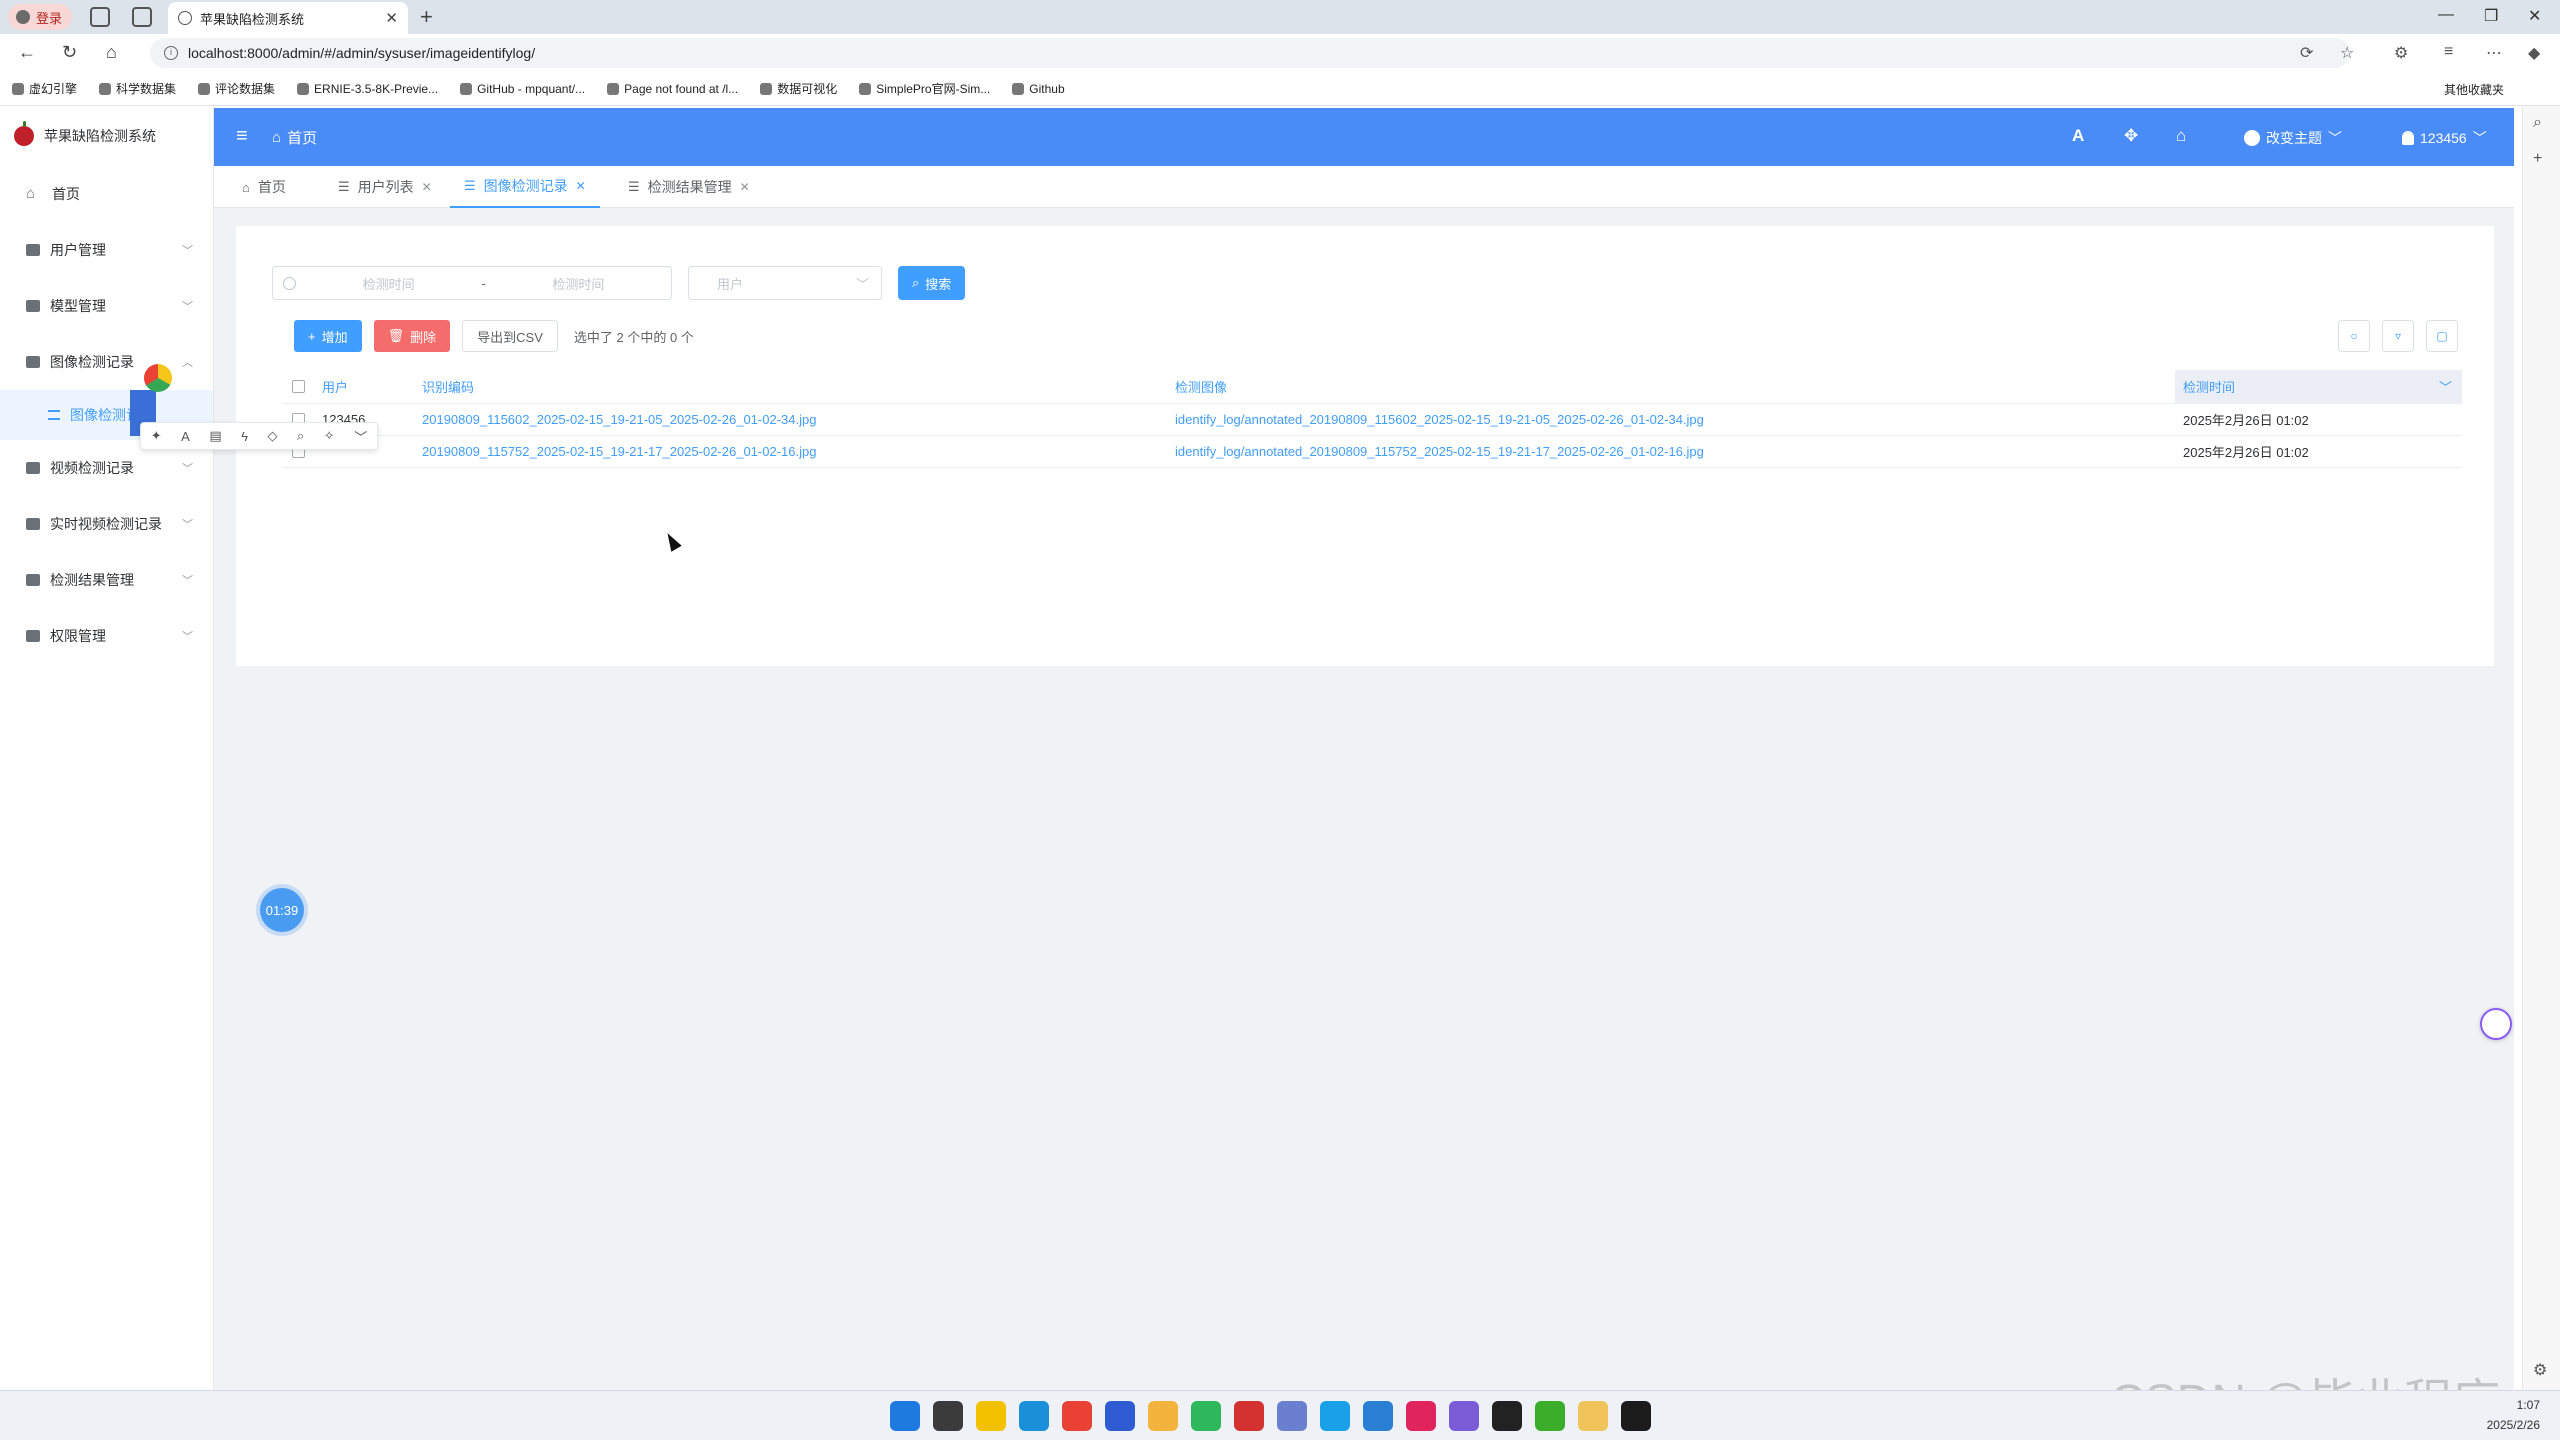 Image resolution: width=2560 pixels, height=1440 pixels. Describe the element at coordinates (689, 187) in the screenshot. I see `tab-results: ☰ 检测结果管理 ✕` at that location.